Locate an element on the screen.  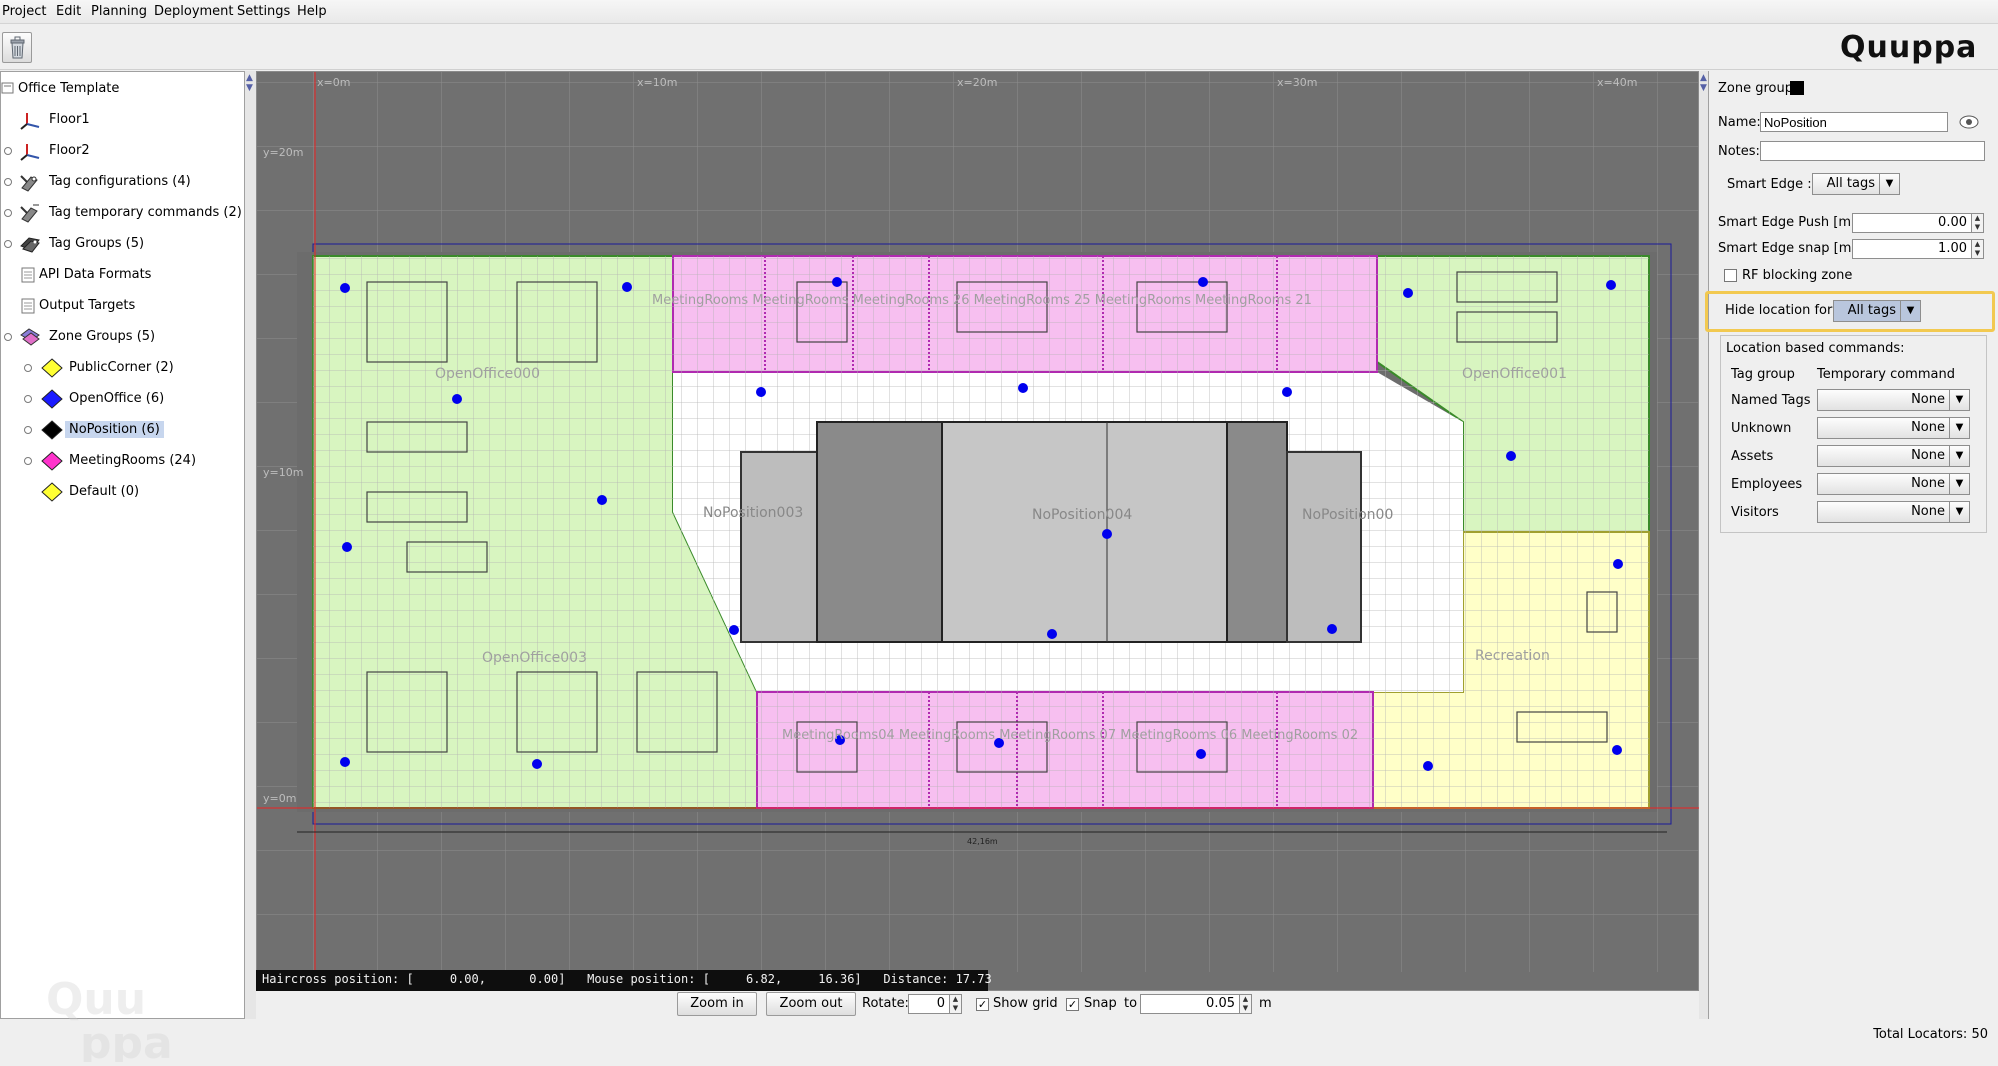
menu-deployment: Deployment is located at coordinates (194, 11).